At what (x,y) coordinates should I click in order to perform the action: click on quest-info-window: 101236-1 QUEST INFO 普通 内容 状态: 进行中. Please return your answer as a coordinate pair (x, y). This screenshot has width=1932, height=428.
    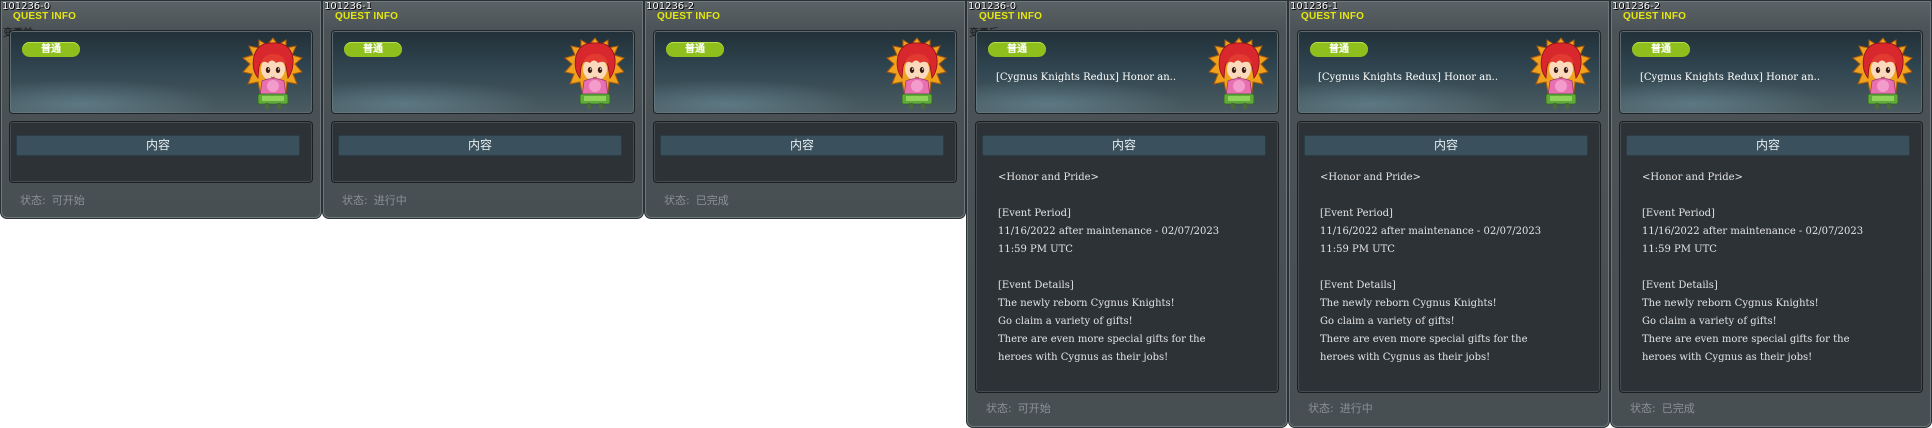
    Looking at the image, I should click on (483, 109).